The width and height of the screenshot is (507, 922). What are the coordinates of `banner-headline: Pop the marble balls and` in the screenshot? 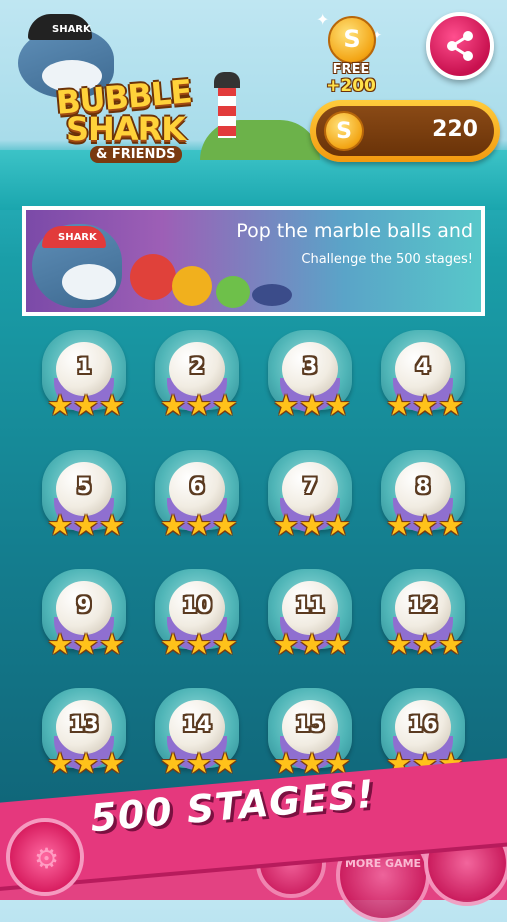 It's located at (354, 231).